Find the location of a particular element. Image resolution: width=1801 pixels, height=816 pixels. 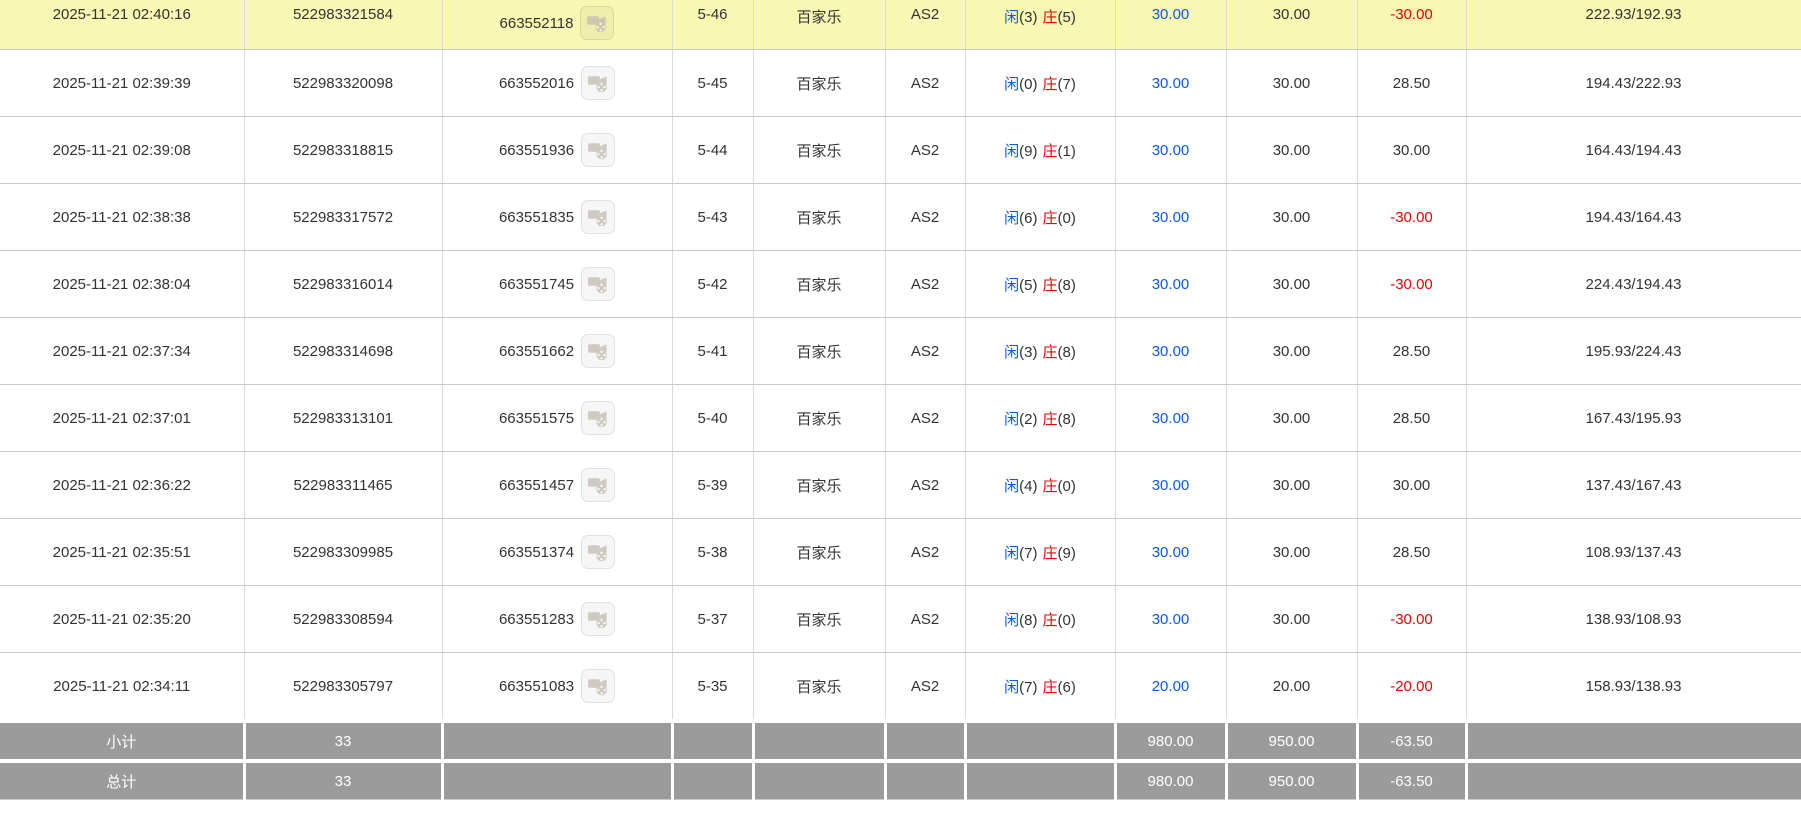

result-cell: 闲3庄5 is located at coordinates (1040, 25).